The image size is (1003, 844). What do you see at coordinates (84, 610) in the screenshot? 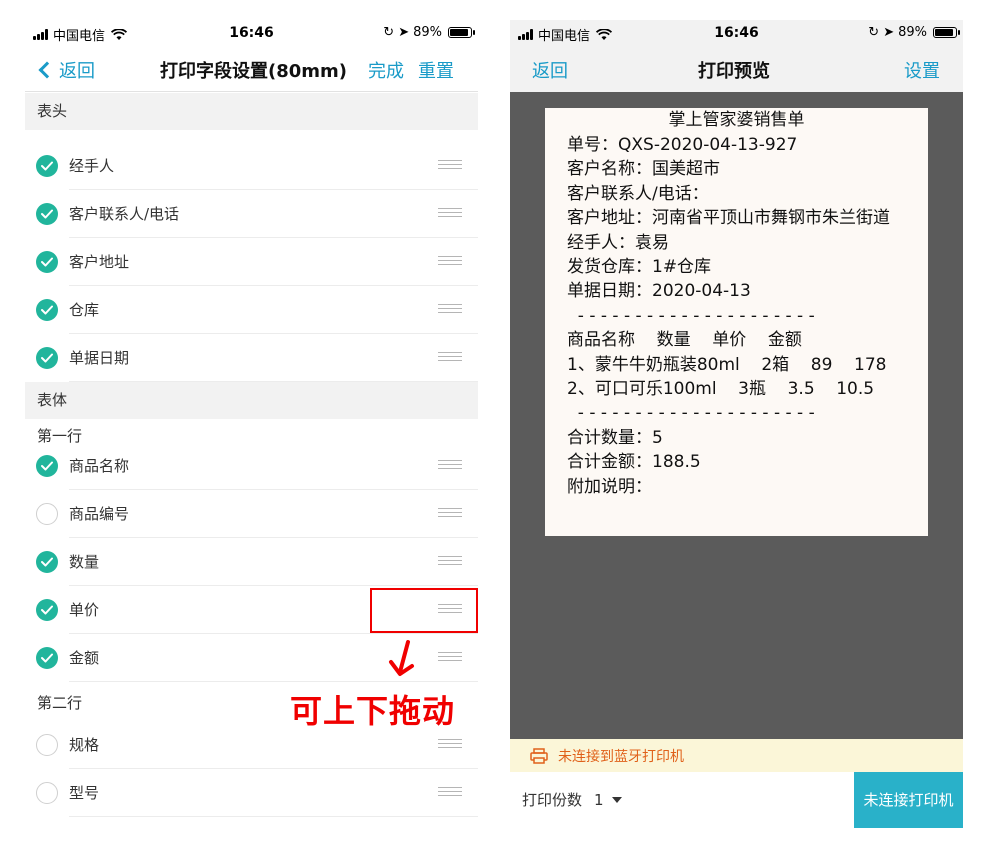
I see `field-label: 单价` at bounding box center [84, 610].